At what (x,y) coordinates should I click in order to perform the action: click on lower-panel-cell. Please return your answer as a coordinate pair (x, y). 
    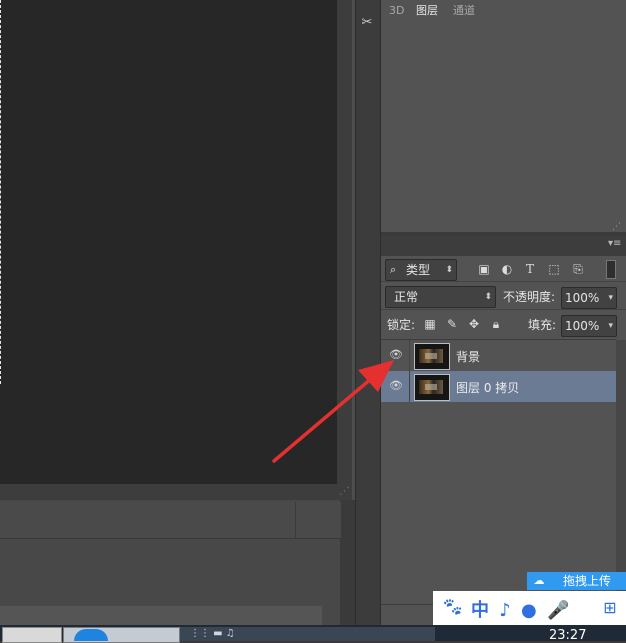
    Looking at the image, I should click on (318, 520).